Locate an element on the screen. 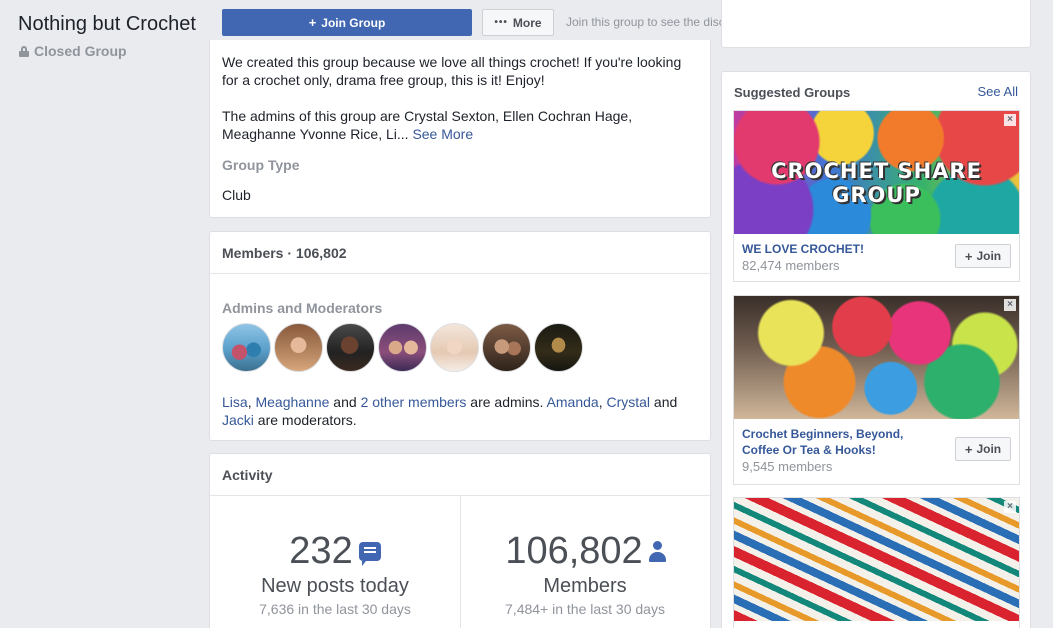 This screenshot has width=1053, height=628. see-more-link: See More is located at coordinates (442, 134).